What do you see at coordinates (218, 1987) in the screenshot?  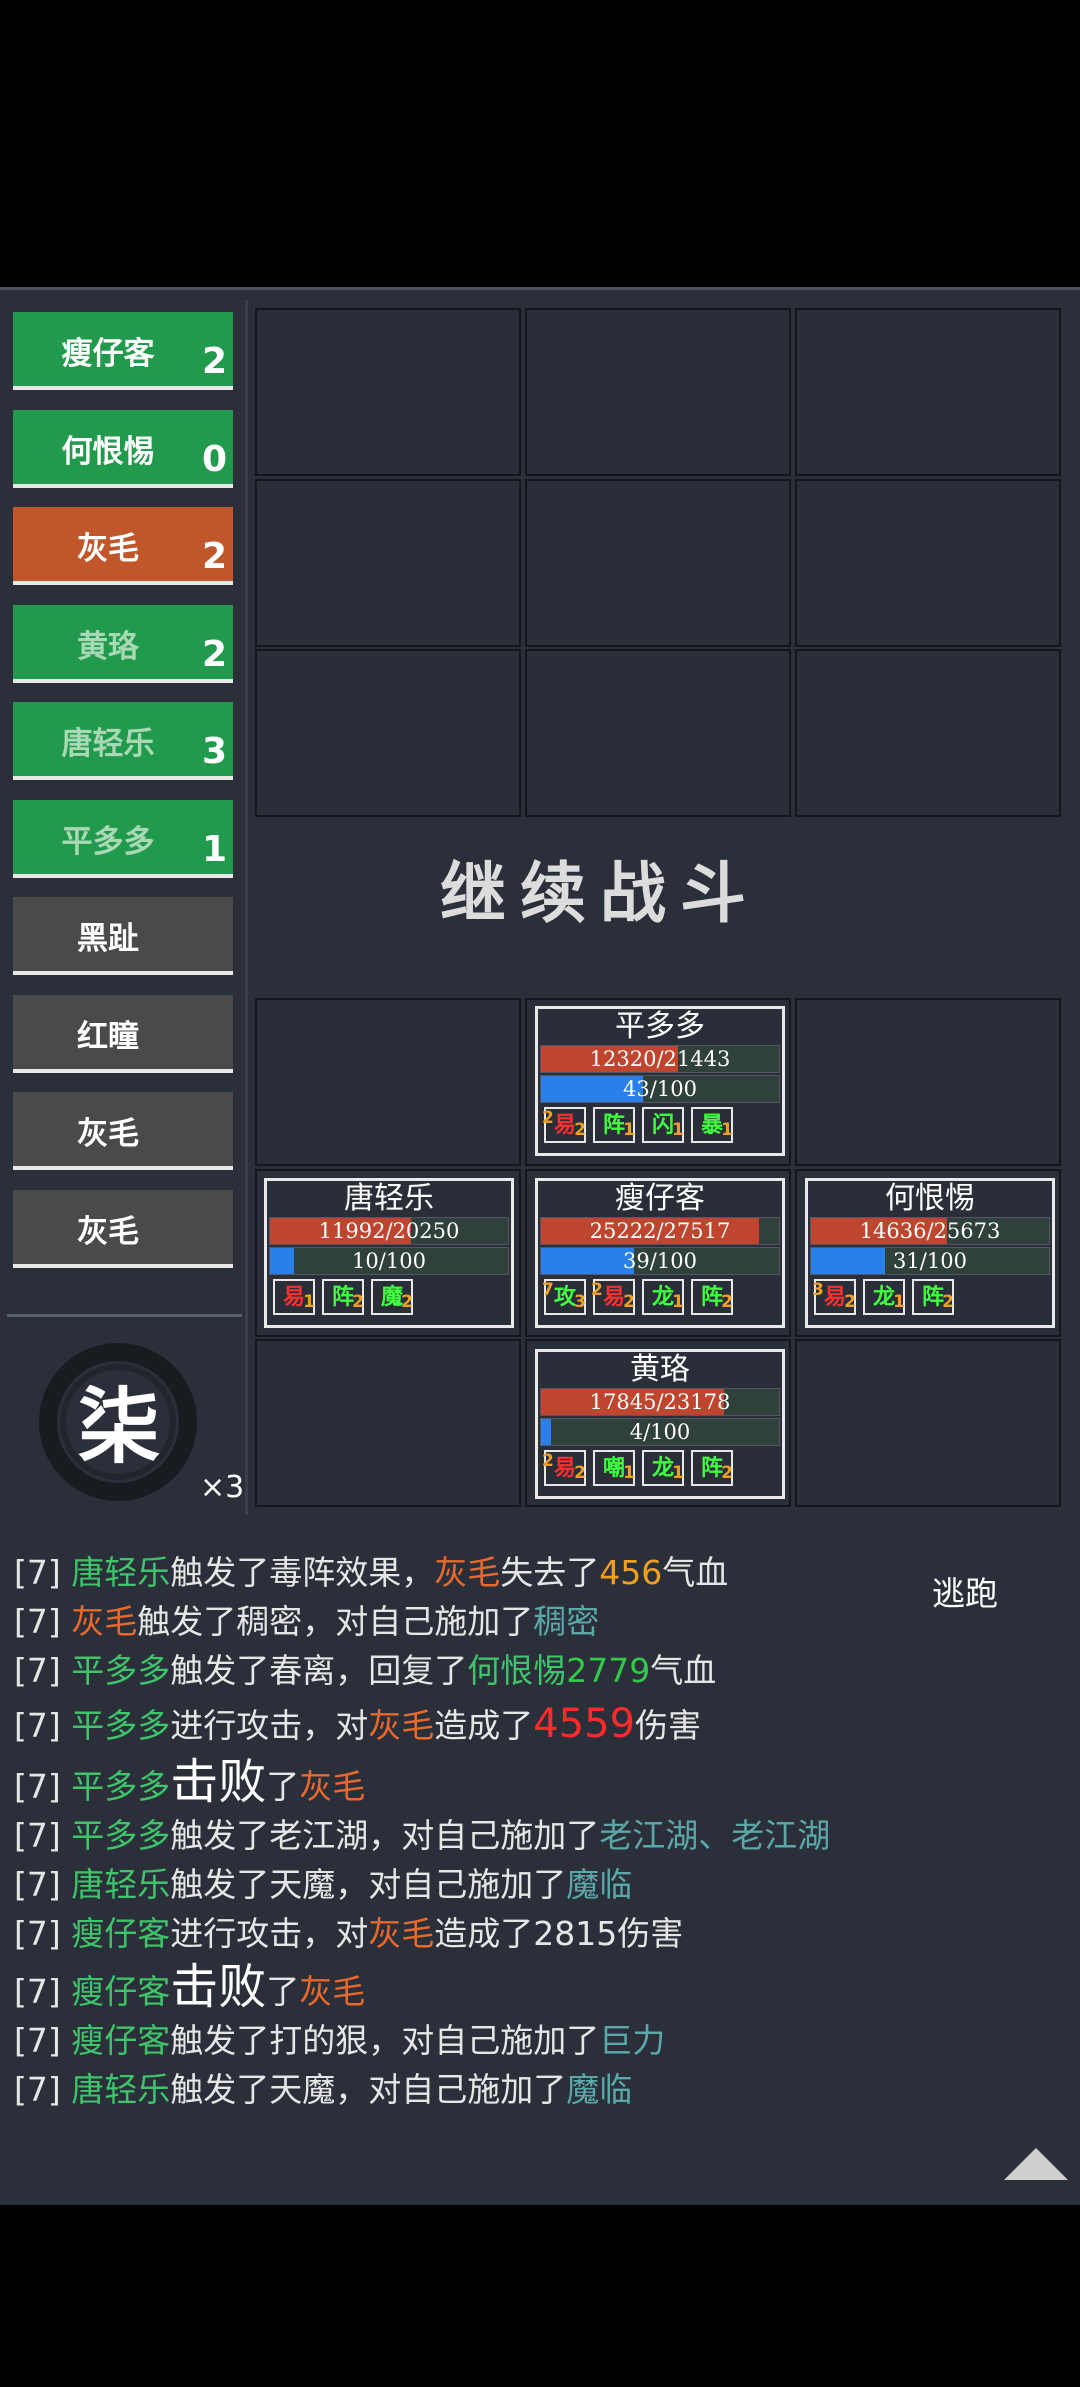 I see `log-text: 击败` at bounding box center [218, 1987].